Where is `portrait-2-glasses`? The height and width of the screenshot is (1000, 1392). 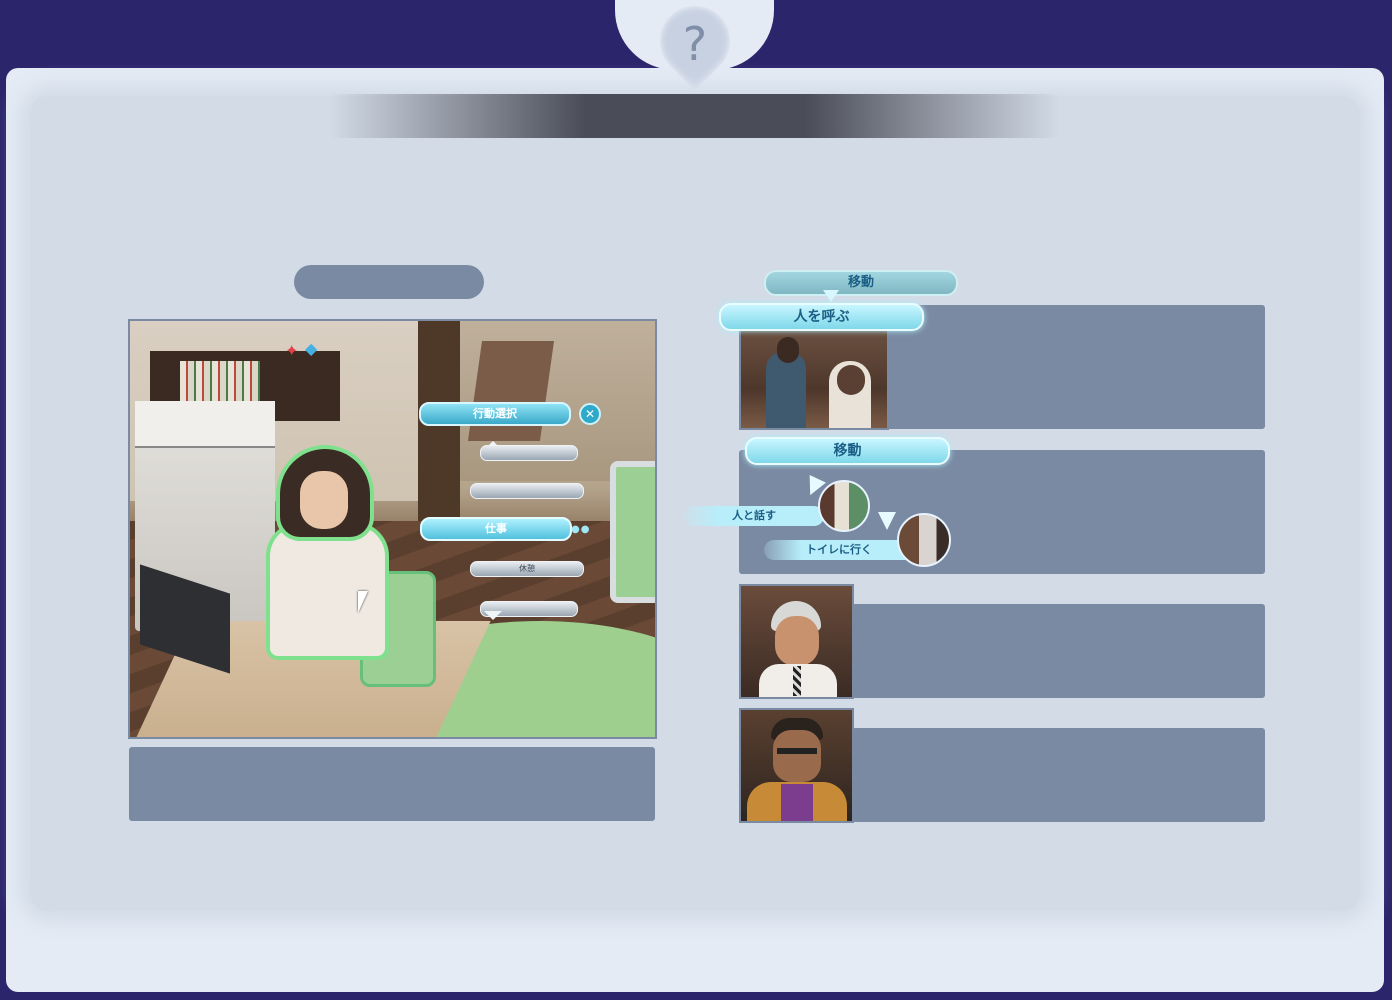 portrait-2-glasses is located at coordinates (797, 751).